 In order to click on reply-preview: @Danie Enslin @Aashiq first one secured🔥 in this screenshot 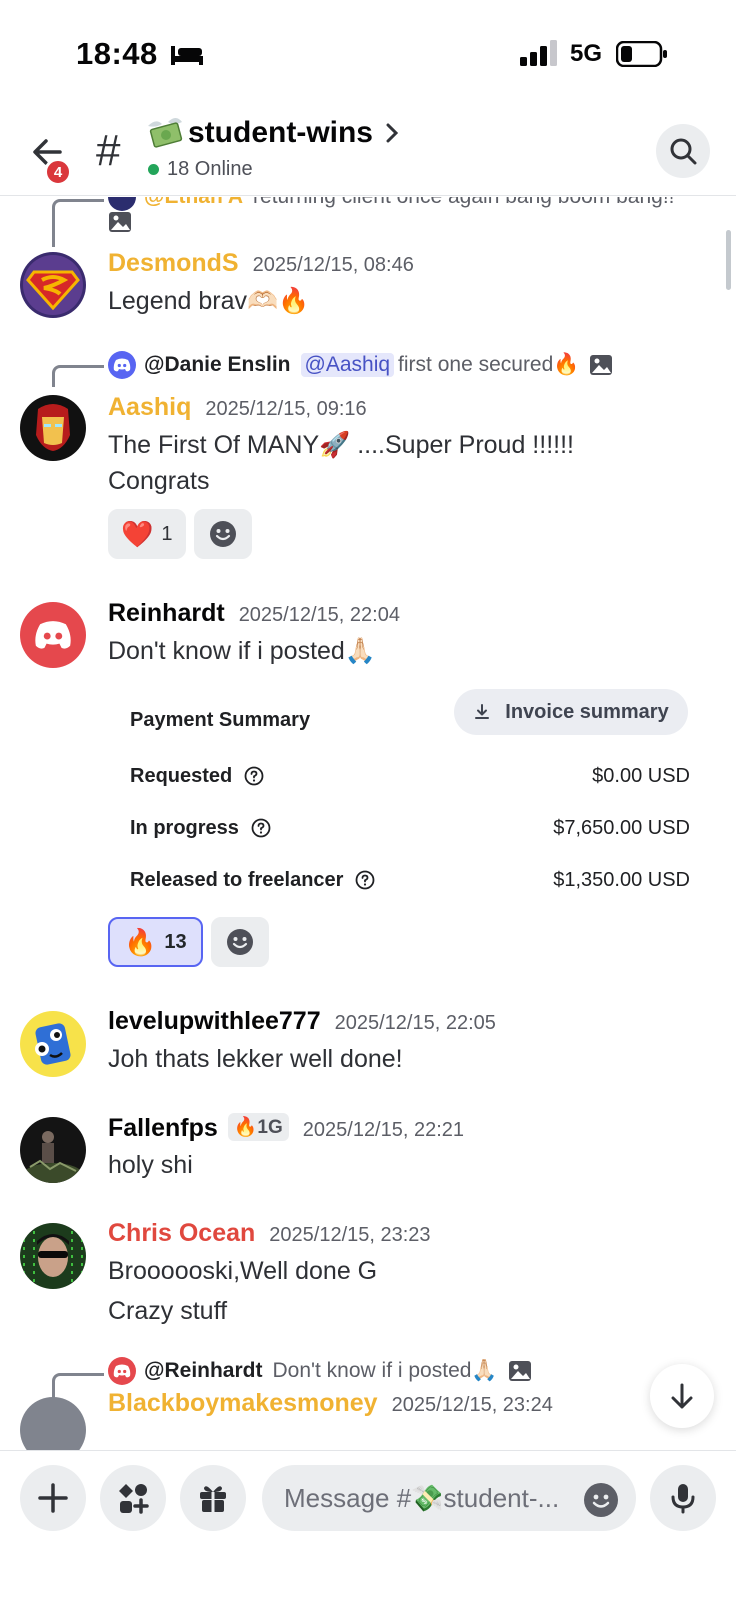, I will do `click(360, 365)`.